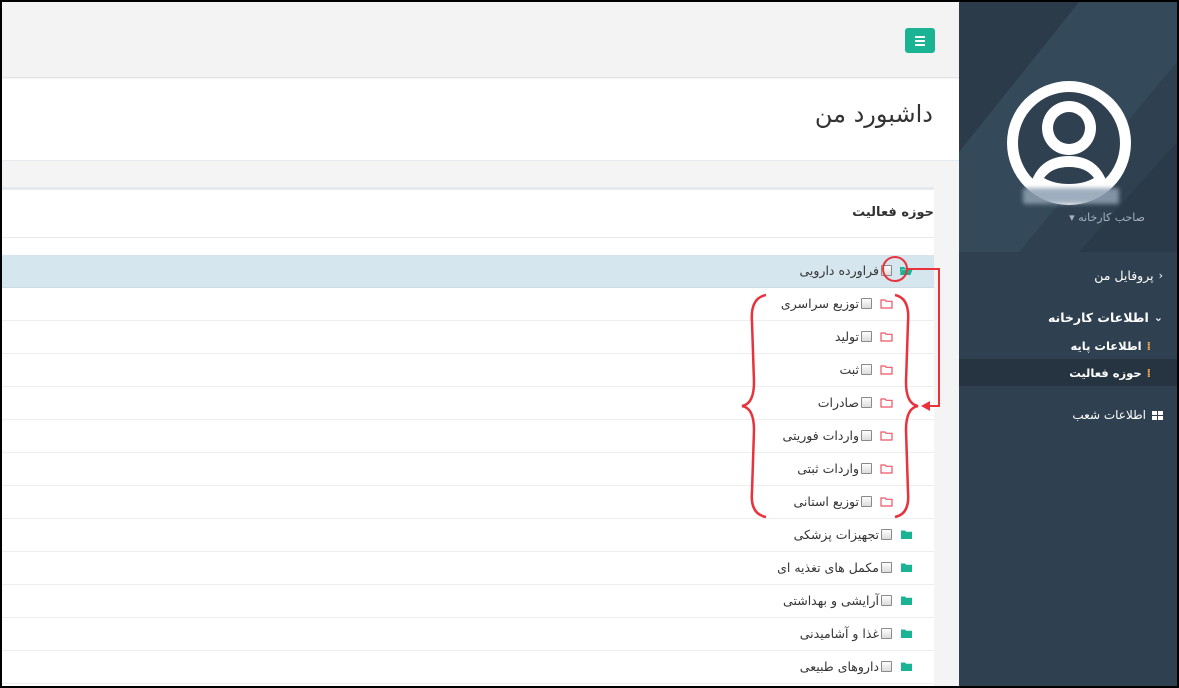  Describe the element at coordinates (1158, 317) in the screenshot. I see `chevron-down-icon: ⌄` at that location.